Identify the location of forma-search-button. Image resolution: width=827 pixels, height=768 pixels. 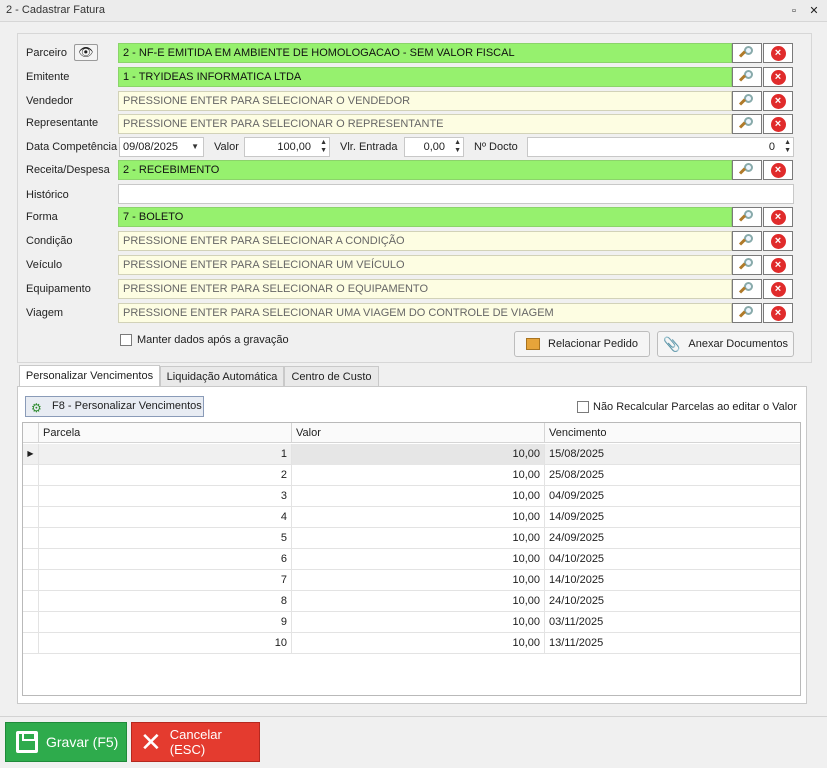
(747, 217).